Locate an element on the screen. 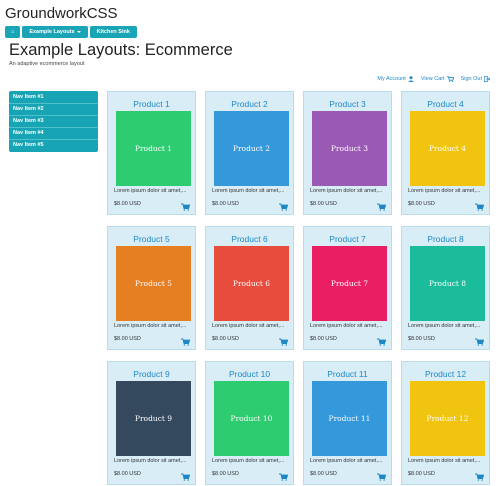  product-title: Product 12 is located at coordinates (445, 374).